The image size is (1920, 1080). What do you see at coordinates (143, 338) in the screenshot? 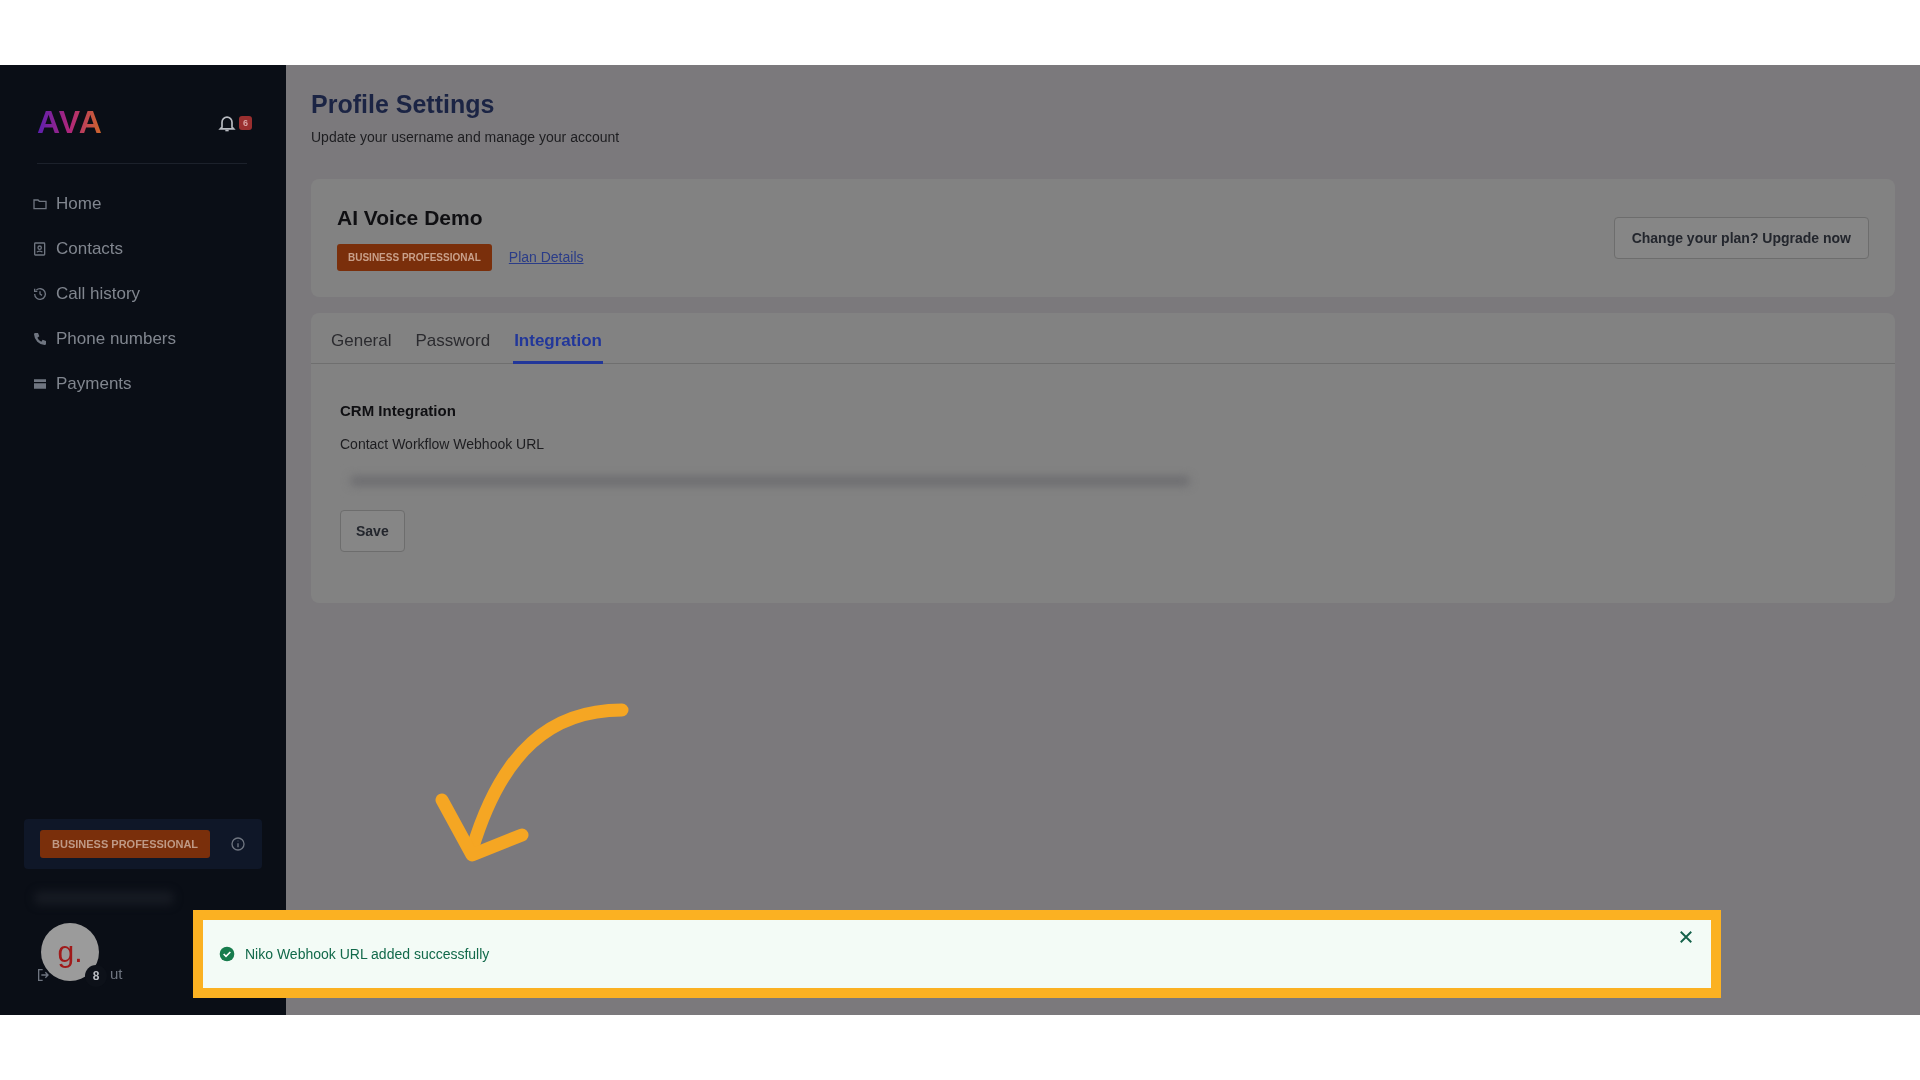
I see `nav-item: Phone numbers` at bounding box center [143, 338].